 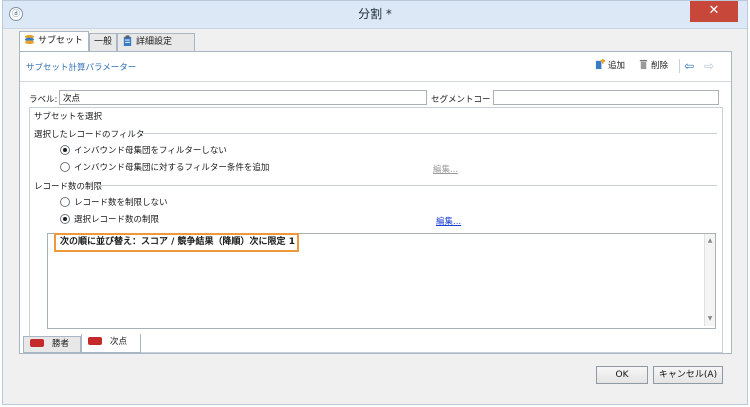 What do you see at coordinates (643, 64) in the screenshot?
I see `trash-icon` at bounding box center [643, 64].